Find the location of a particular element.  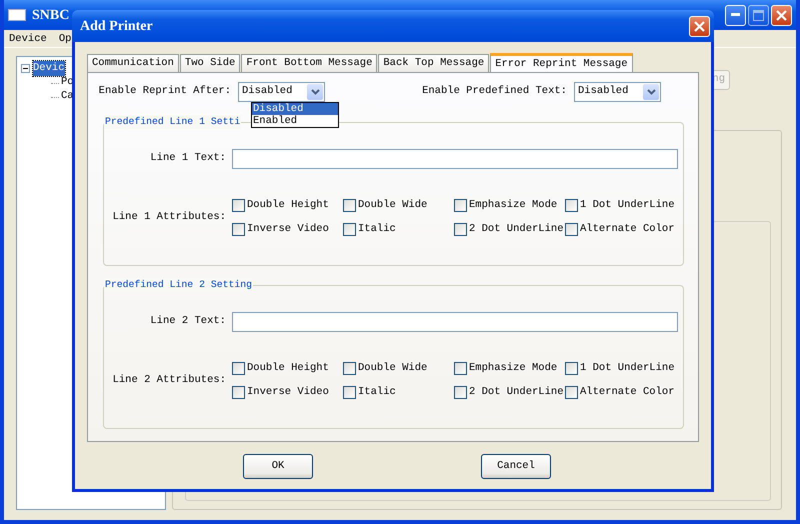

dropdown-option: Disabled is located at coordinates (295, 109).